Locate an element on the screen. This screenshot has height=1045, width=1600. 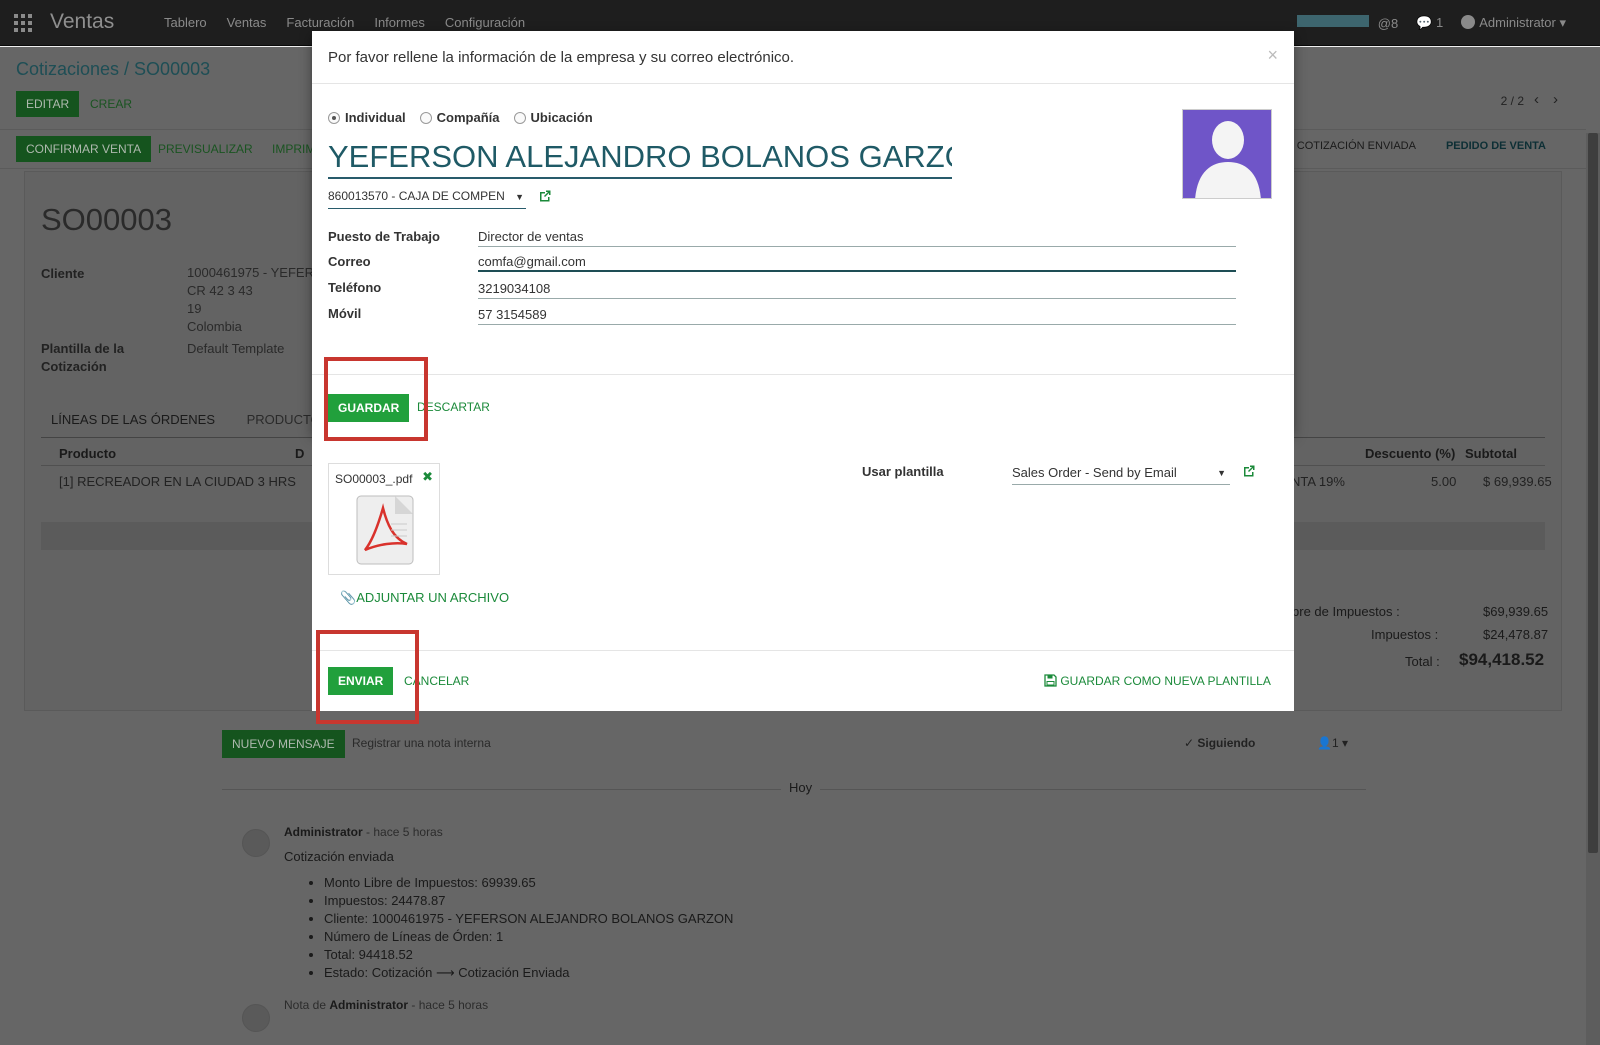
message-body: Cotización enviada is located at coordinates (339, 856).